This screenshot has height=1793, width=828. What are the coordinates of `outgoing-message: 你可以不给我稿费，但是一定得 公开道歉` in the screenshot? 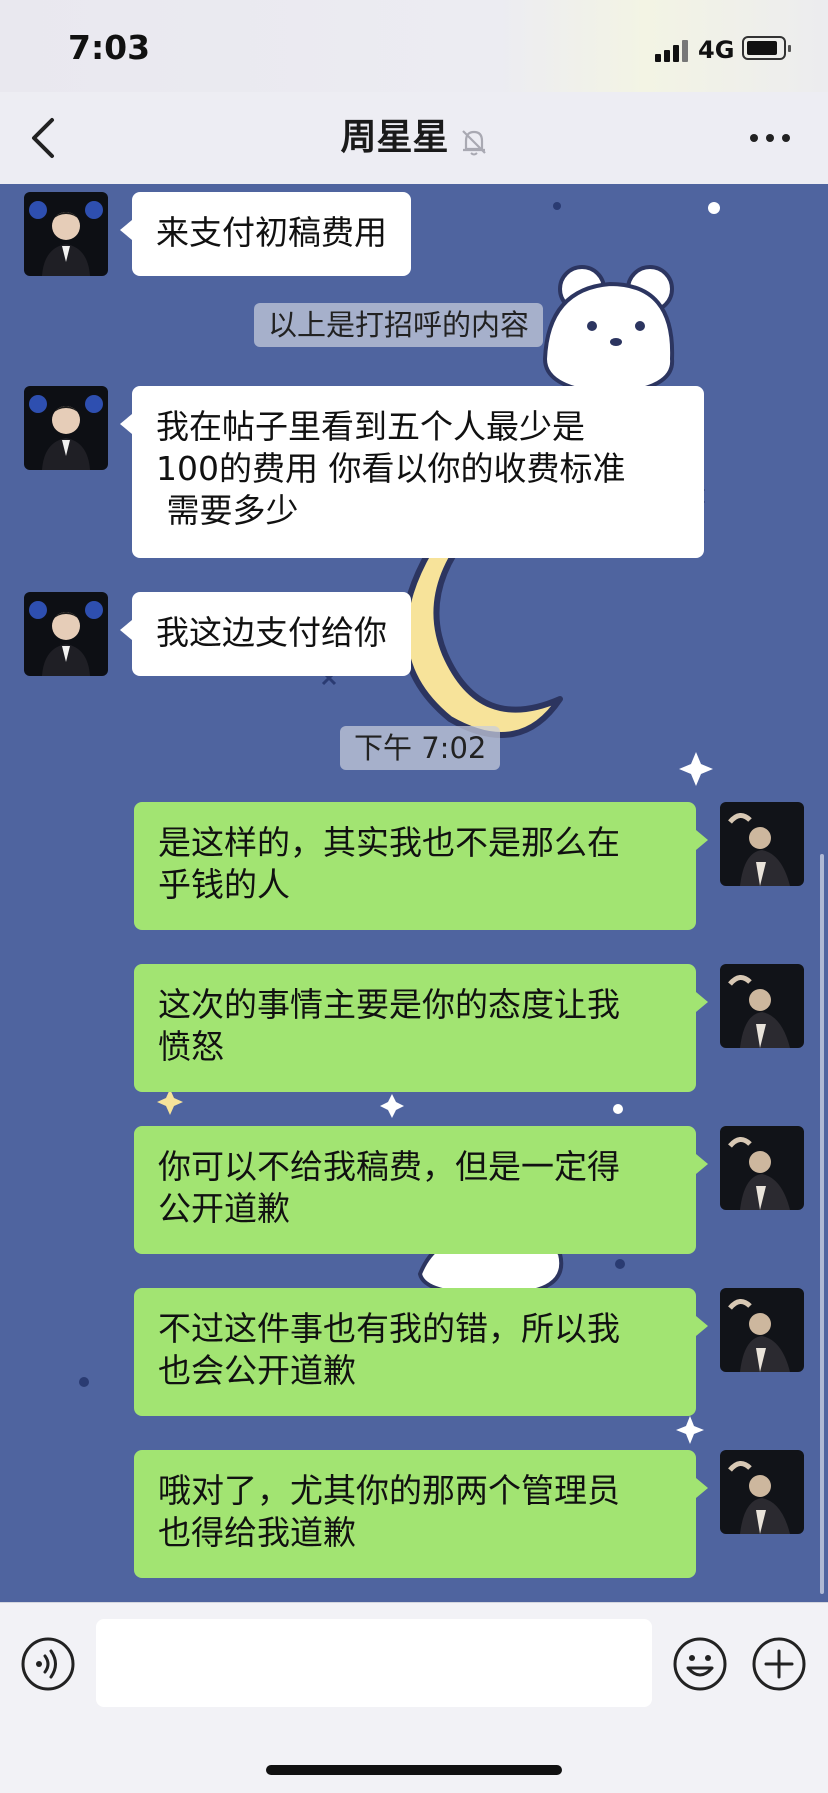 It's located at (421, 1190).